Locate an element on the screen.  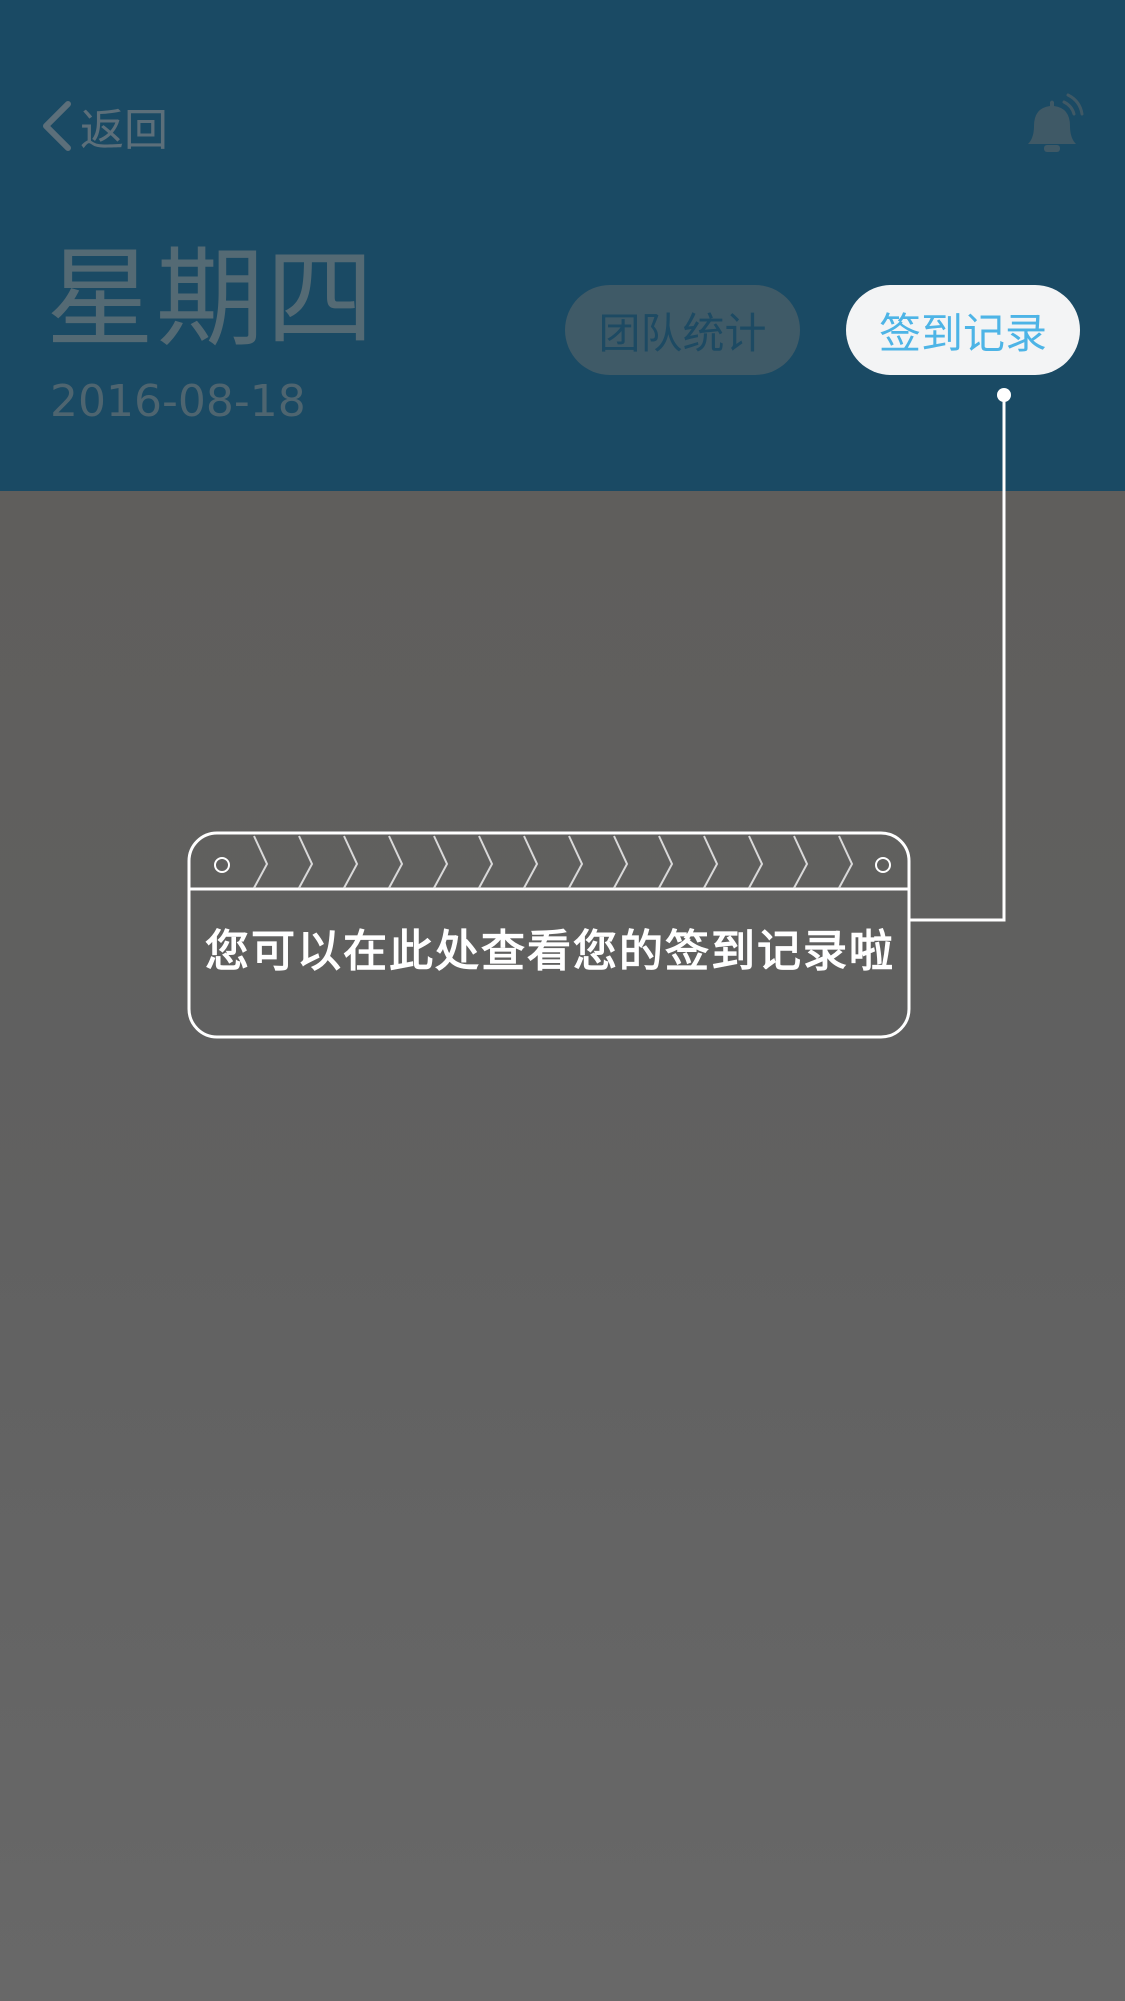
rivet-right is located at coordinates (883, 865).